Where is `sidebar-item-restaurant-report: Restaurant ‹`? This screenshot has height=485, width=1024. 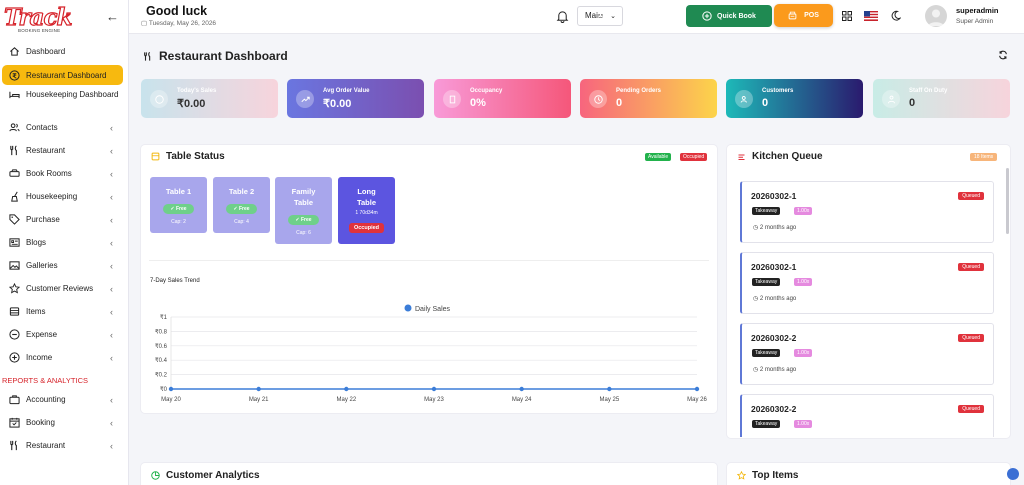
sidebar-item-restaurant-report: Restaurant ‹ is located at coordinates (64, 445).